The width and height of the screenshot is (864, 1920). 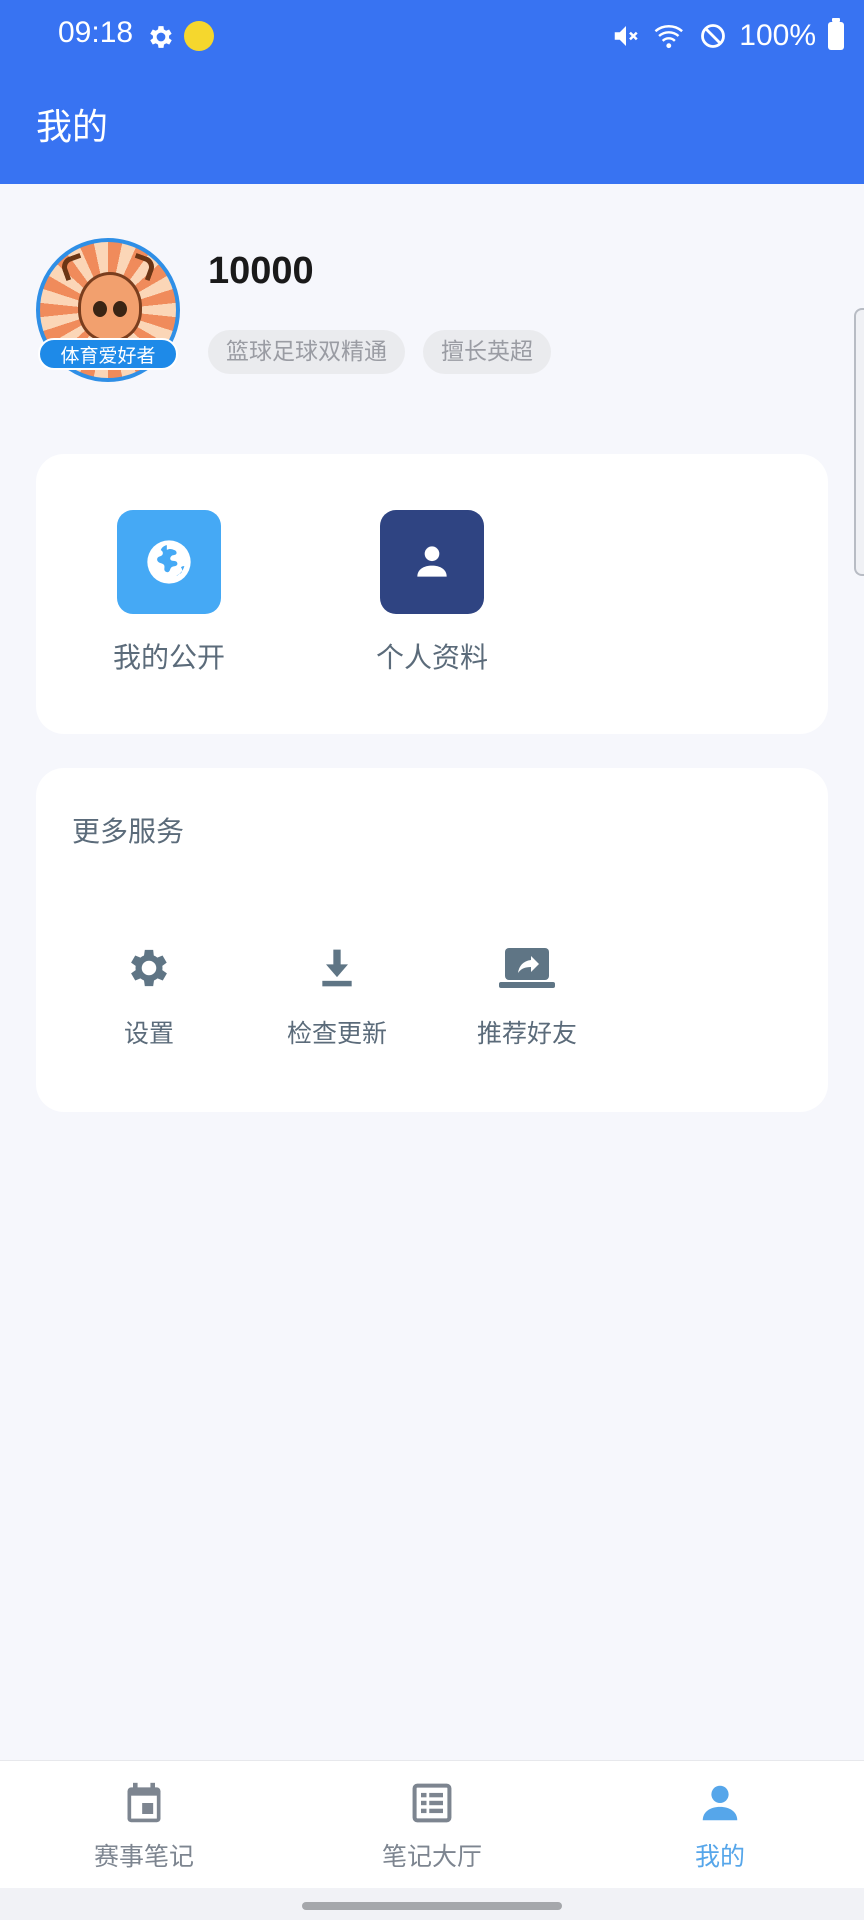 What do you see at coordinates (143, 1856) in the screenshot?
I see `tab-match-notes-label: 赛事笔记` at bounding box center [143, 1856].